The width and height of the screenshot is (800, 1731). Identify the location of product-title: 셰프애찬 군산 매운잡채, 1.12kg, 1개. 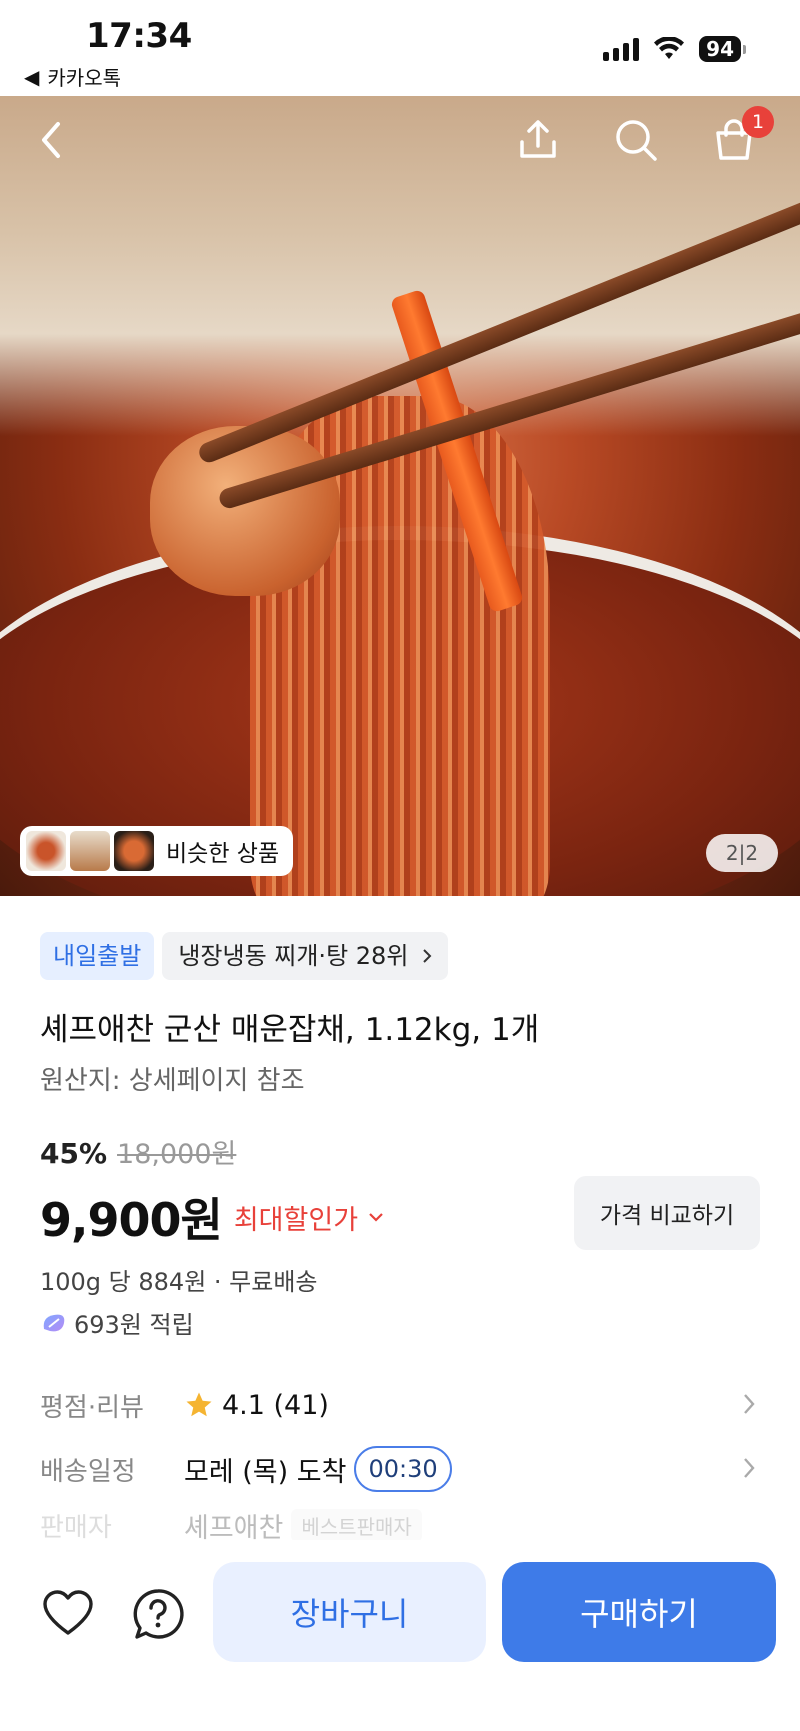
(290, 1030).